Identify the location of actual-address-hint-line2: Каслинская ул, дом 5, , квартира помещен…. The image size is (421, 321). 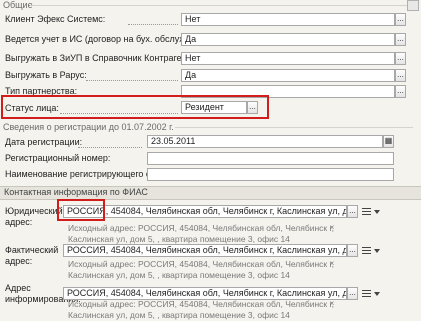
(179, 275).